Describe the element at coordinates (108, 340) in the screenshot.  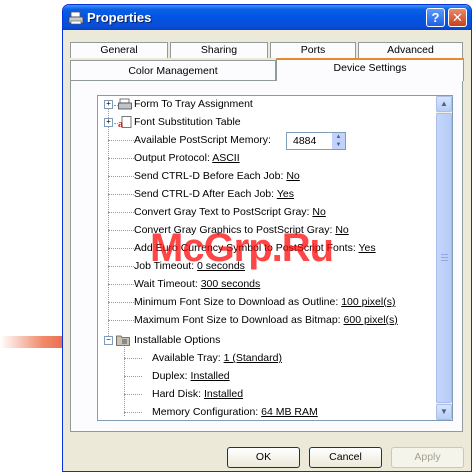
I see `collapse-toggle: −` at that location.